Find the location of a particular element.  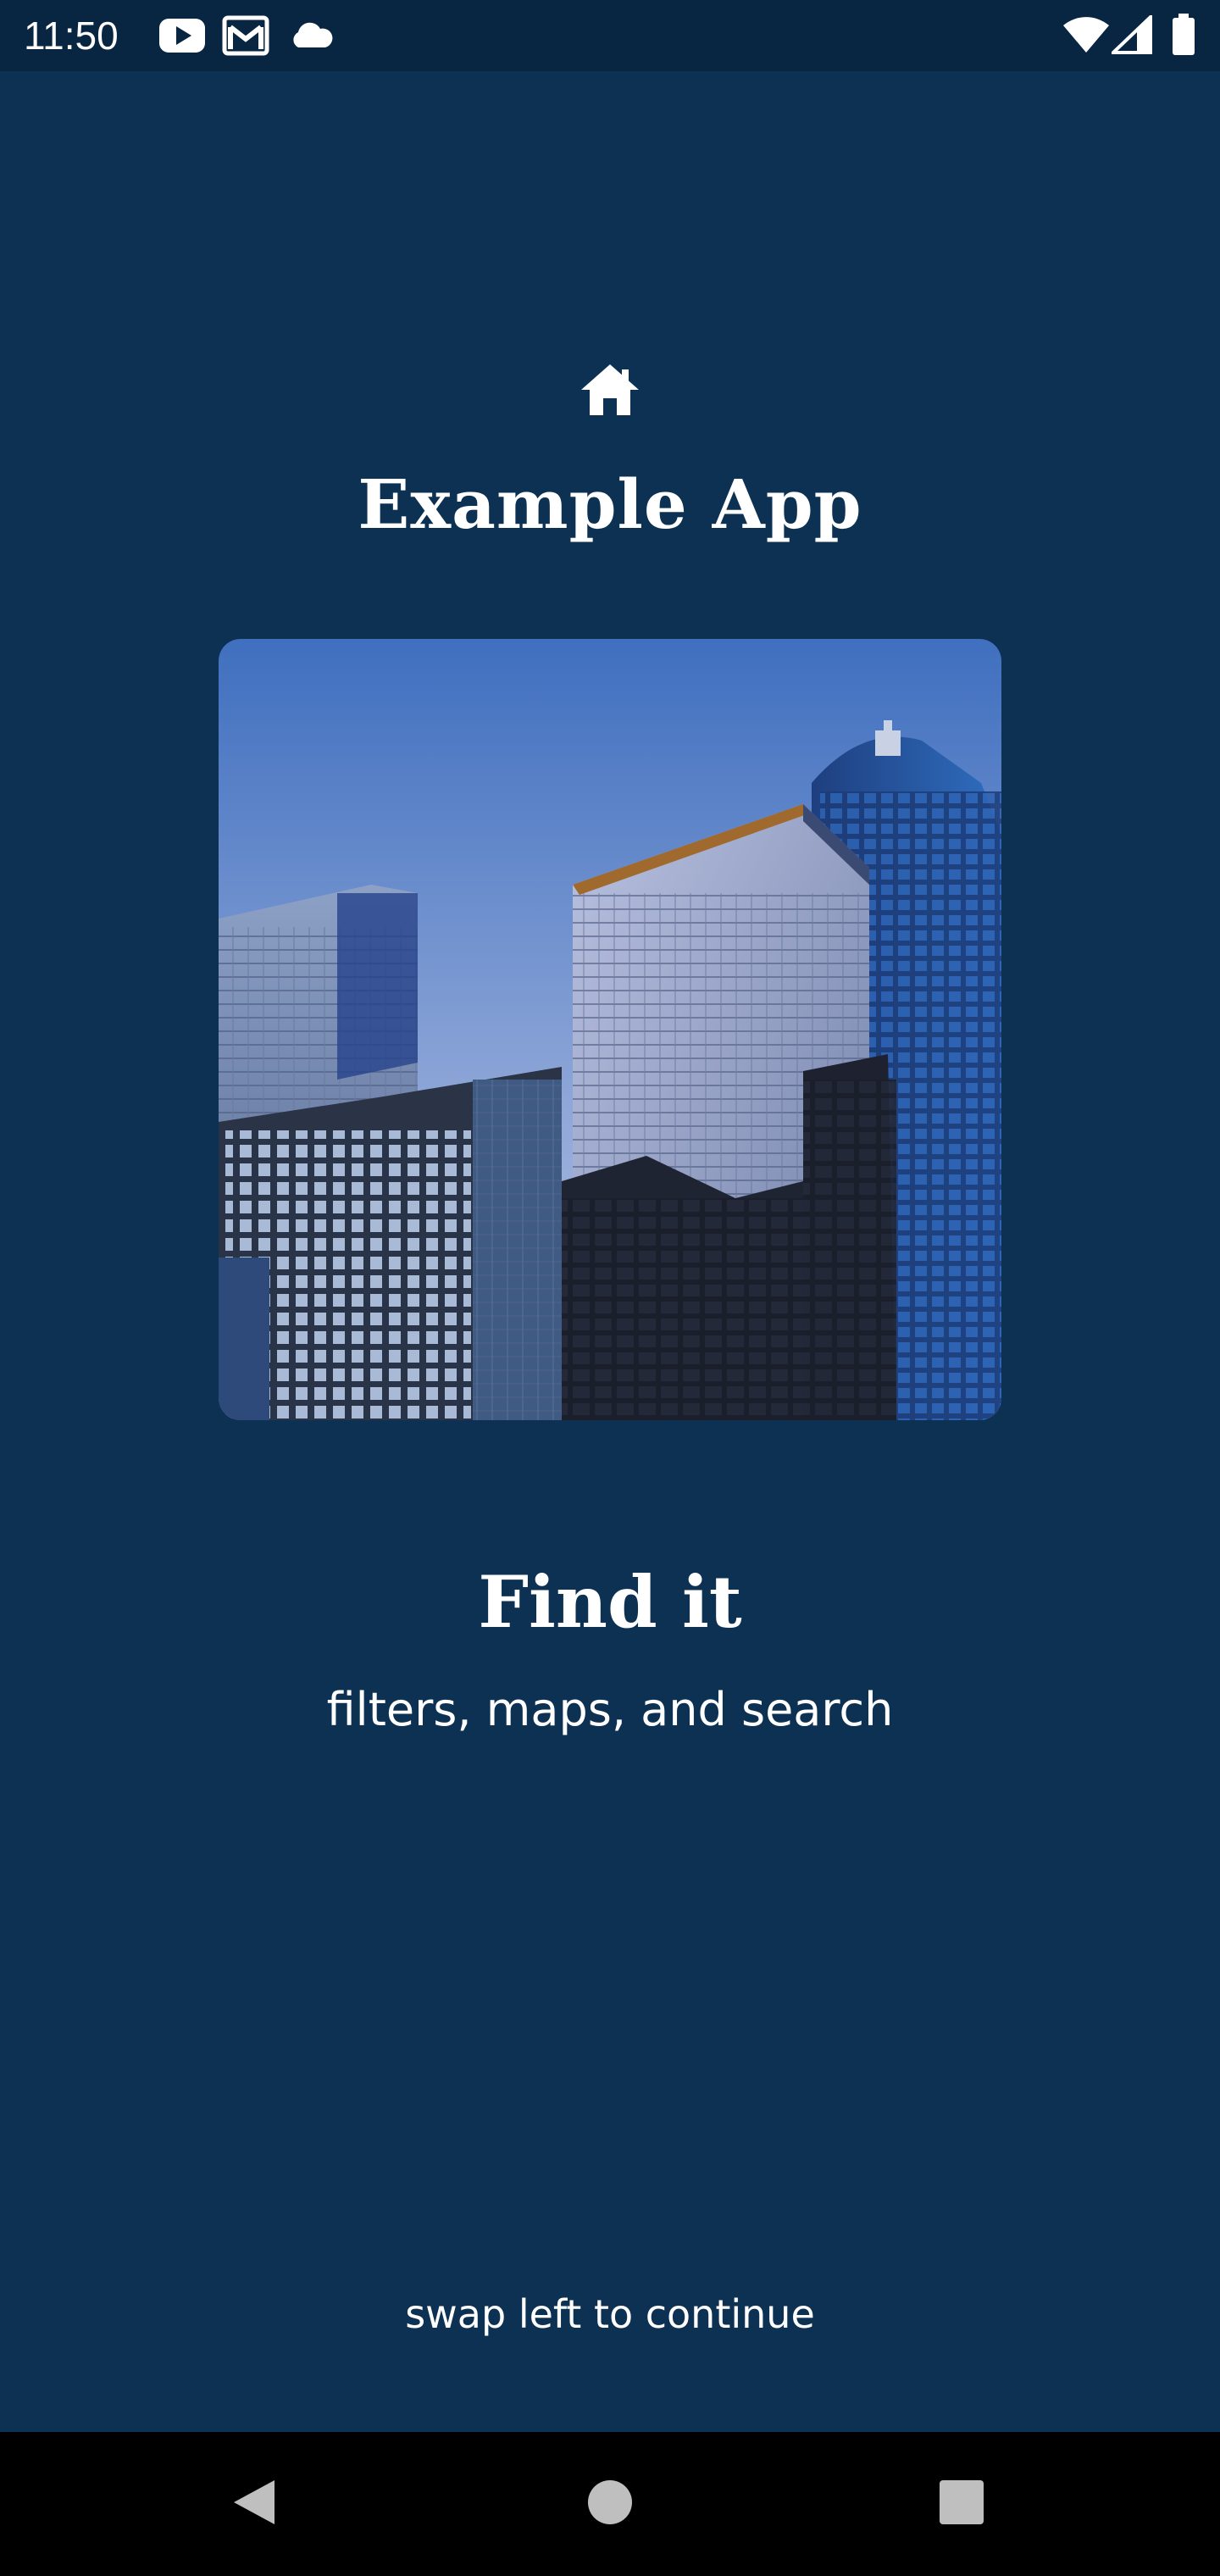

recents-icon is located at coordinates (961, 2504).